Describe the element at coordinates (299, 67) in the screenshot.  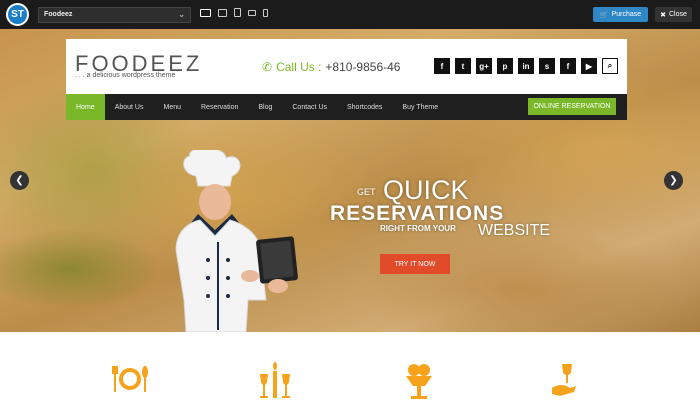
I see `phone-label: Call Us :` at that location.